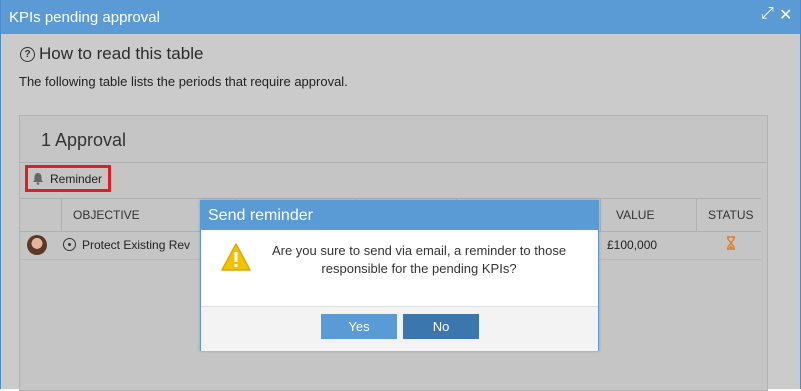 Image resolution: width=801 pixels, height=391 pixels. What do you see at coordinates (399, 215) in the screenshot?
I see `dialog-titlebar: Send reminder` at bounding box center [399, 215].